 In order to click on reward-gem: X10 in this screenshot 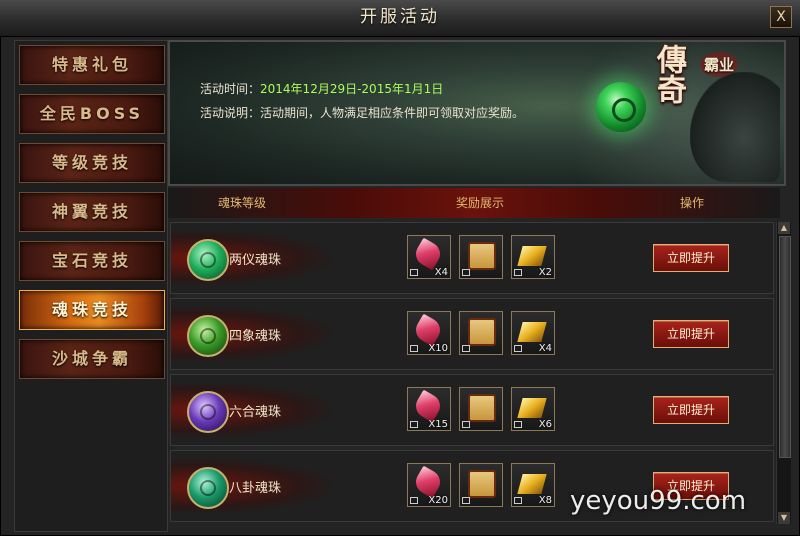, I will do `click(429, 333)`.